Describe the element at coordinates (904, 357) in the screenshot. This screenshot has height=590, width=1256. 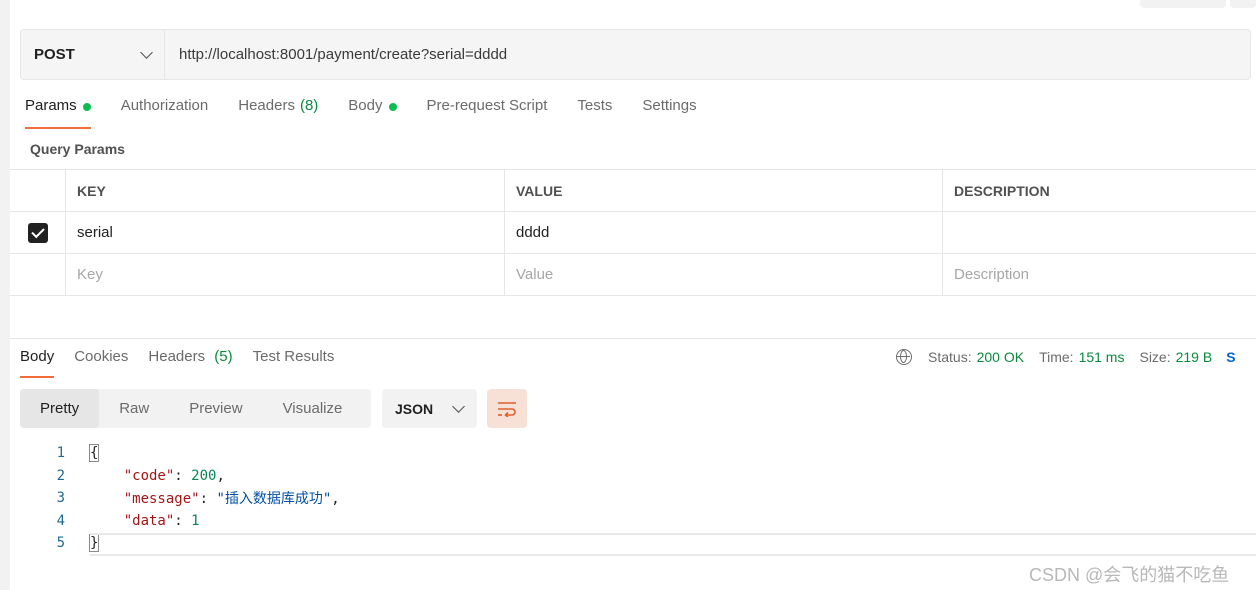
I see `globe-icon` at that location.